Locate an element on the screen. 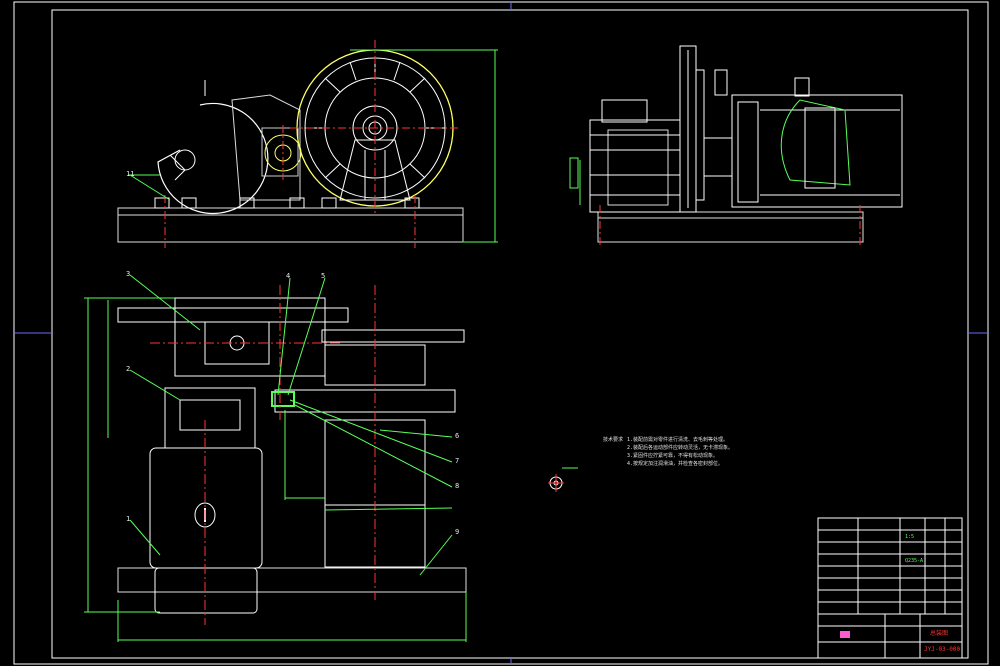 The image size is (1000, 666). callout-plan-5: 5 is located at coordinates (323, 276).